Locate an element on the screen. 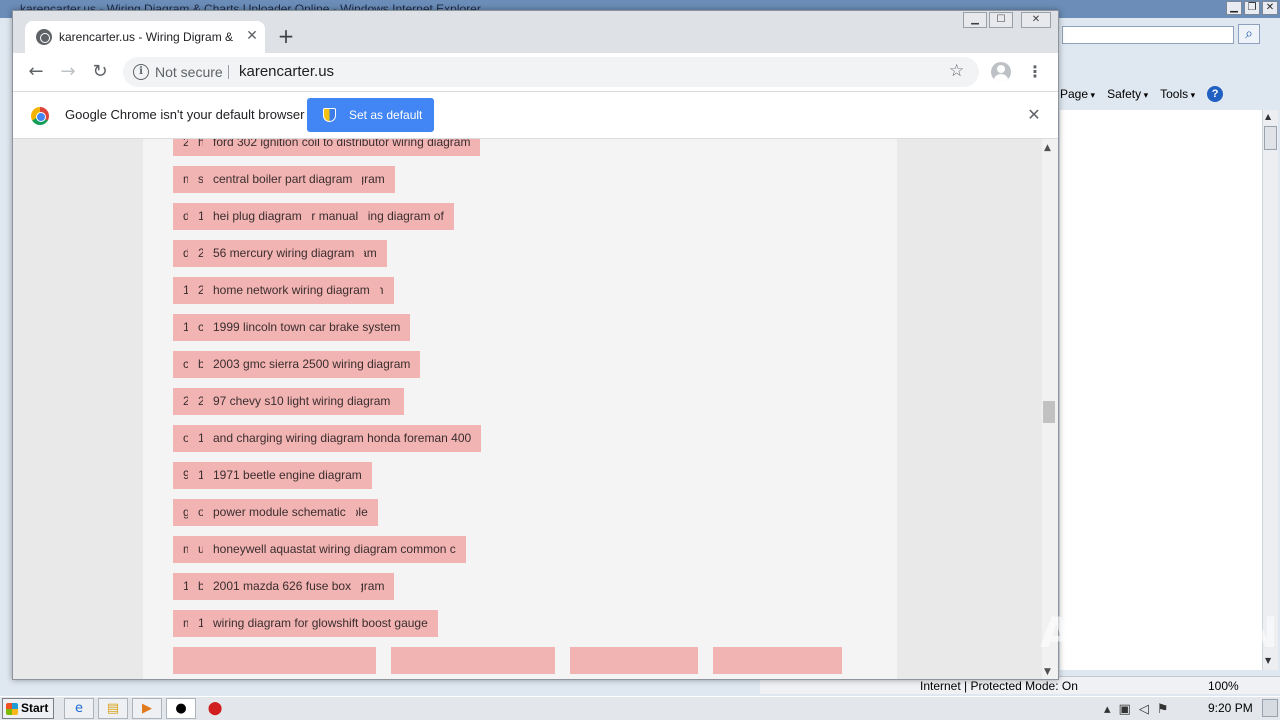 This screenshot has height=720, width=1280. new-tab-button: + is located at coordinates (286, 36).